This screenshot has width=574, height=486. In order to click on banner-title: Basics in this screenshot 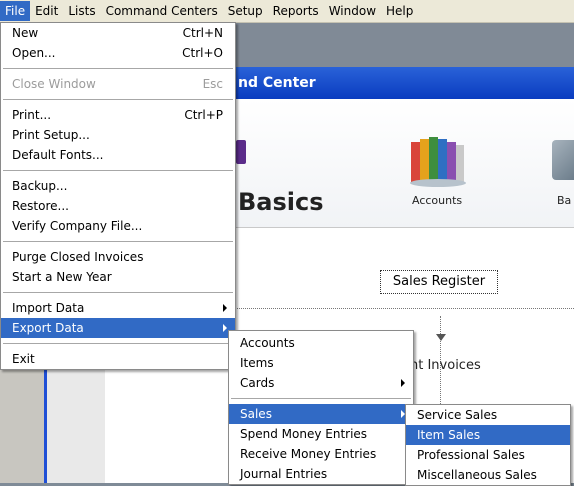, I will do `click(281, 202)`.